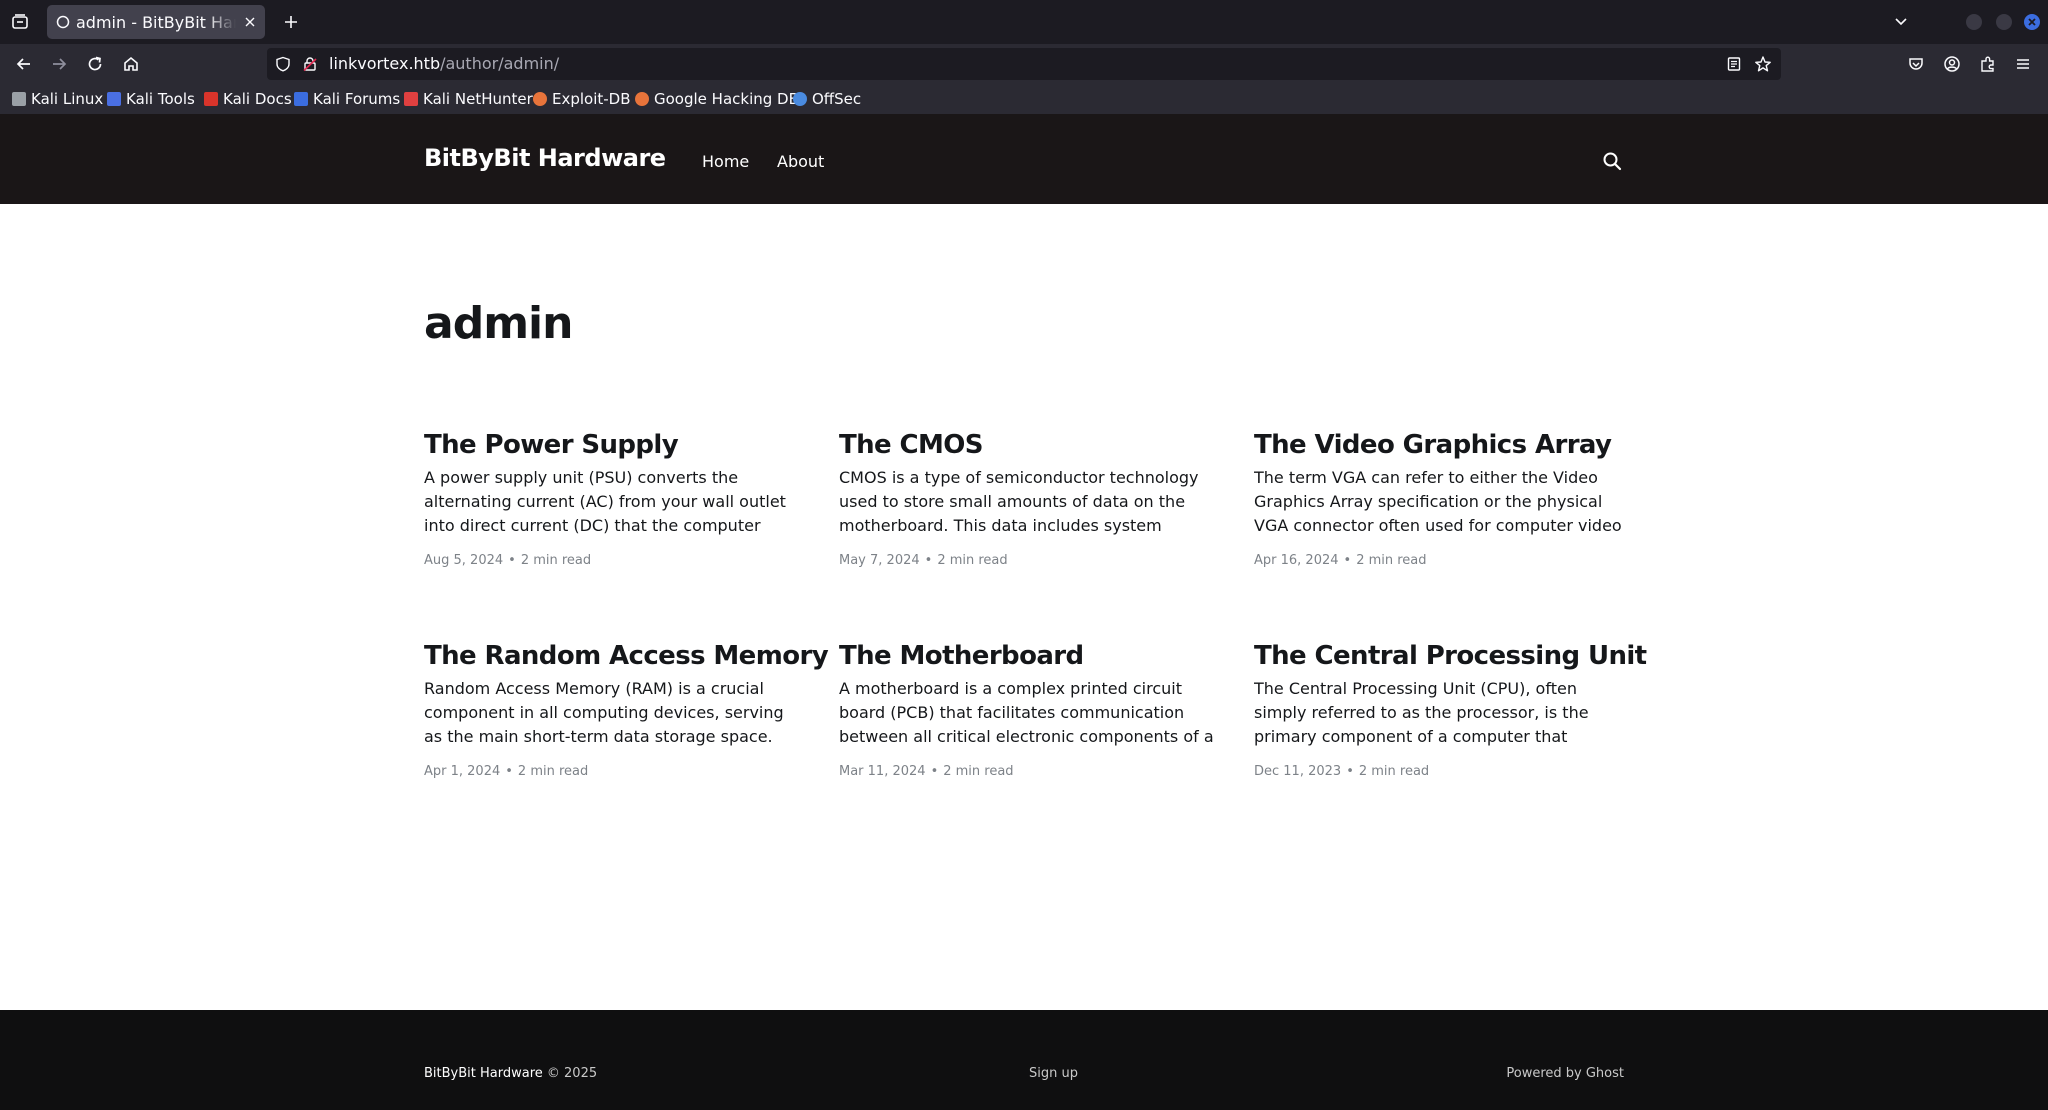 The height and width of the screenshot is (1110, 2048). I want to click on signup-link: Sign up, so click(1053, 1073).